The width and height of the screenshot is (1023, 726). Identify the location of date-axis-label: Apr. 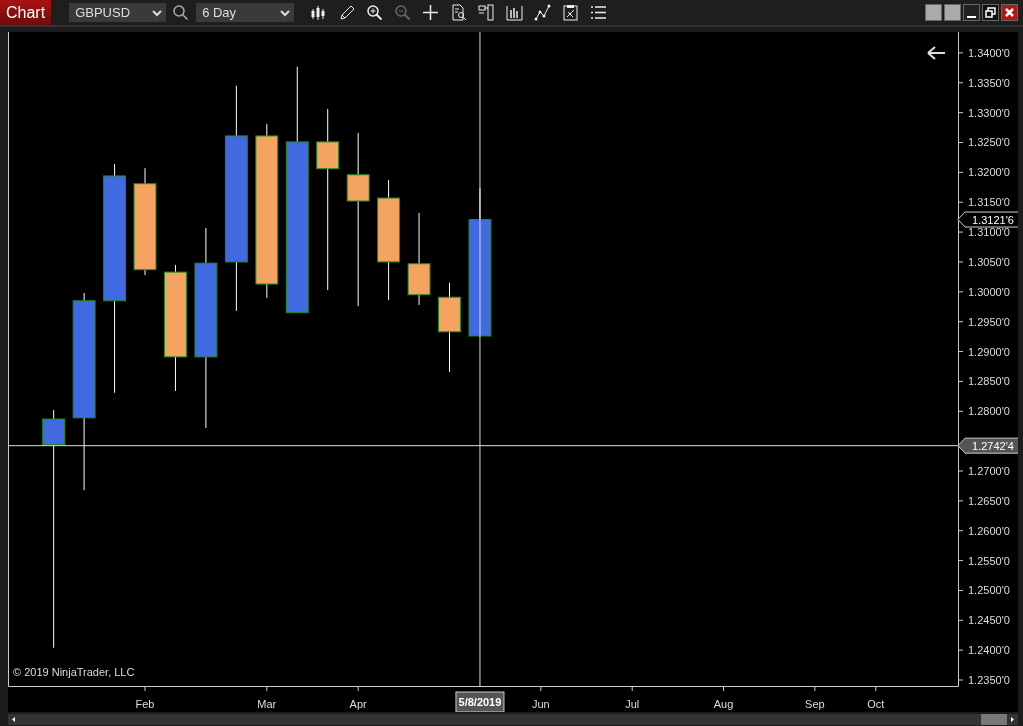
(358, 704).